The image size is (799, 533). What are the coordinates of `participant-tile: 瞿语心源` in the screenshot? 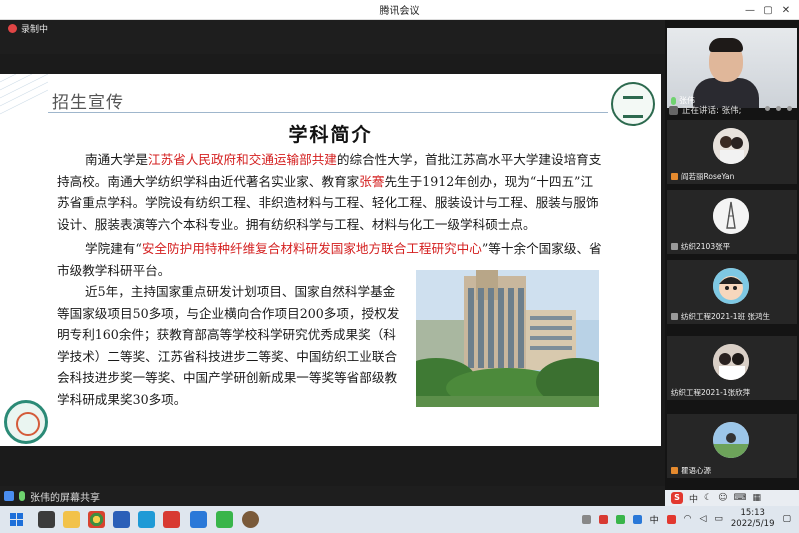 It's located at (732, 446).